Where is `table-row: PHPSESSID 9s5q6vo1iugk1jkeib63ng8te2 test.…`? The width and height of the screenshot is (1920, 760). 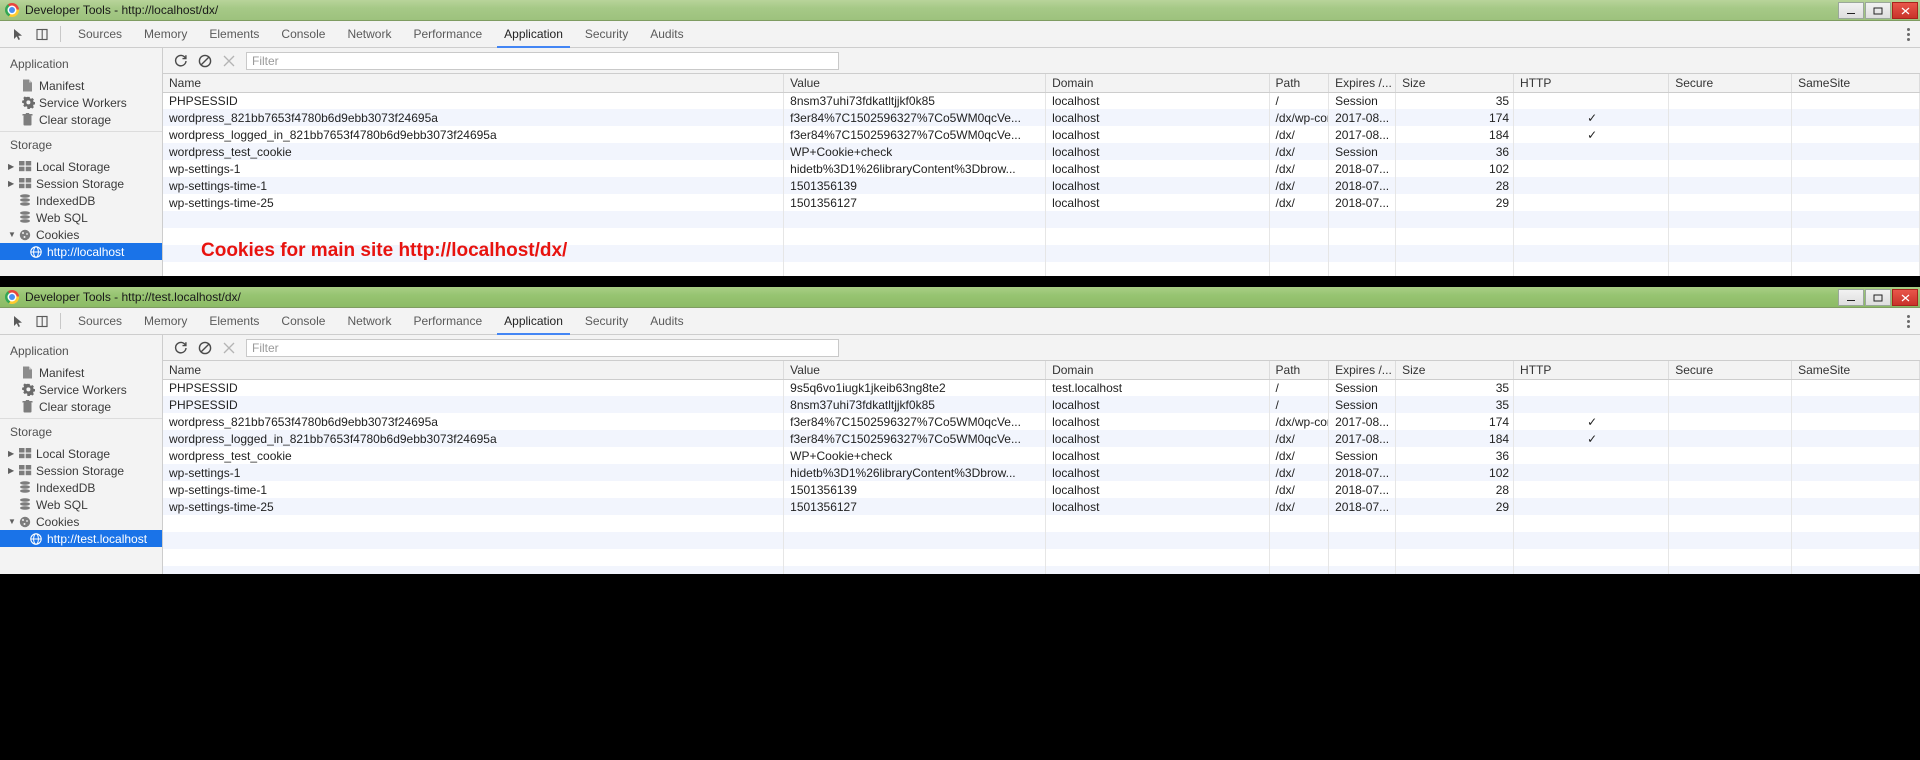 table-row: PHPSESSID 9s5q6vo1iugk1jkeib63ng8te2 test.… is located at coordinates (1041, 387).